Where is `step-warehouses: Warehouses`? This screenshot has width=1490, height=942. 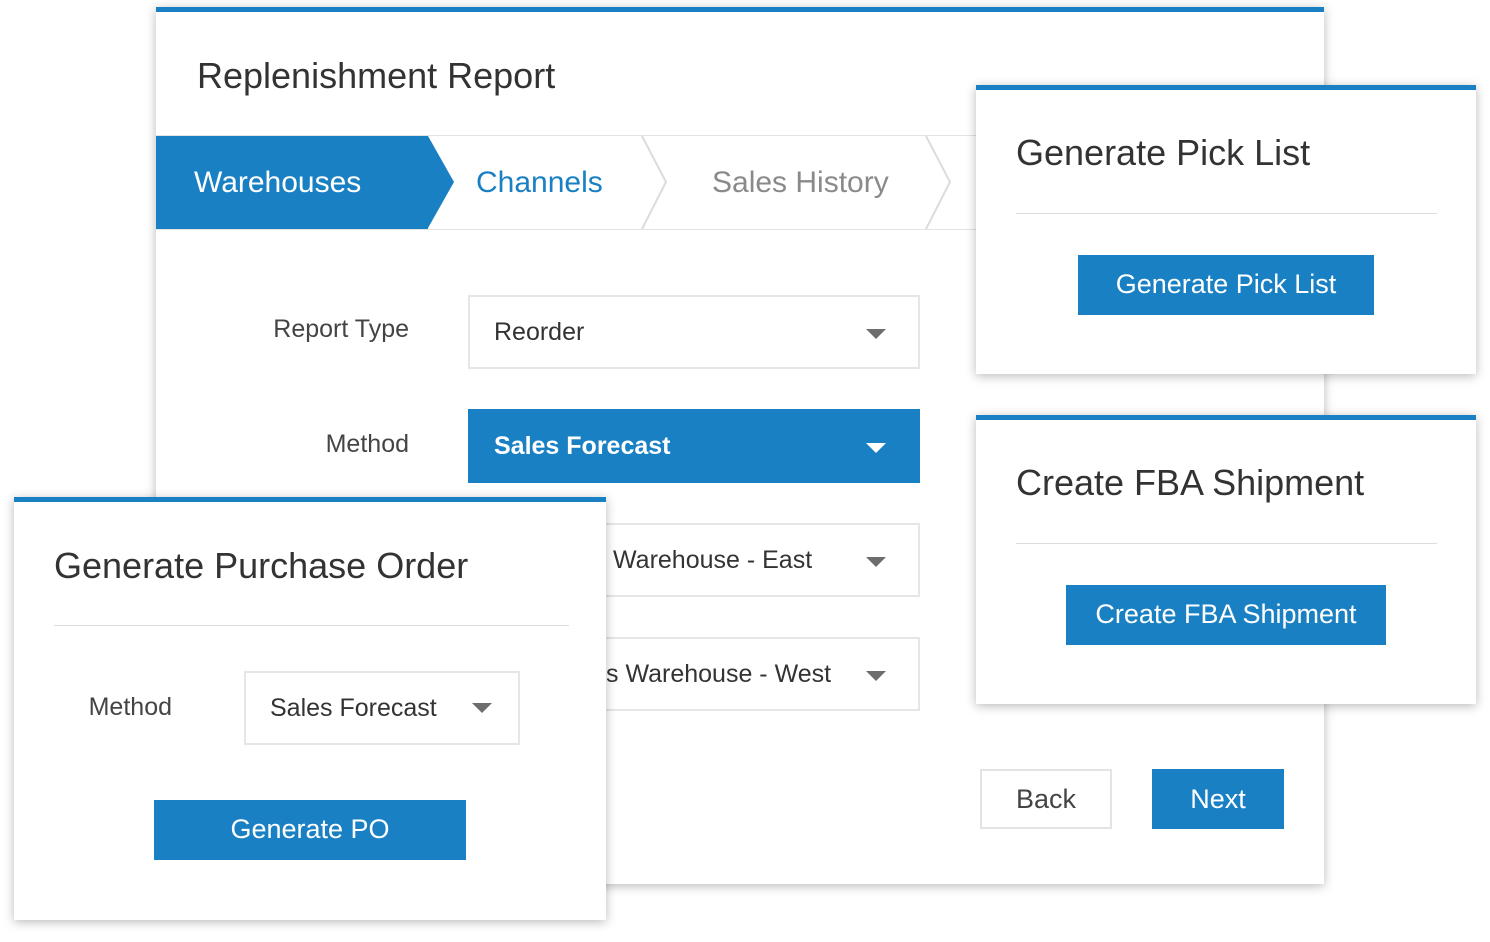
step-warehouses: Warehouses is located at coordinates (292, 182).